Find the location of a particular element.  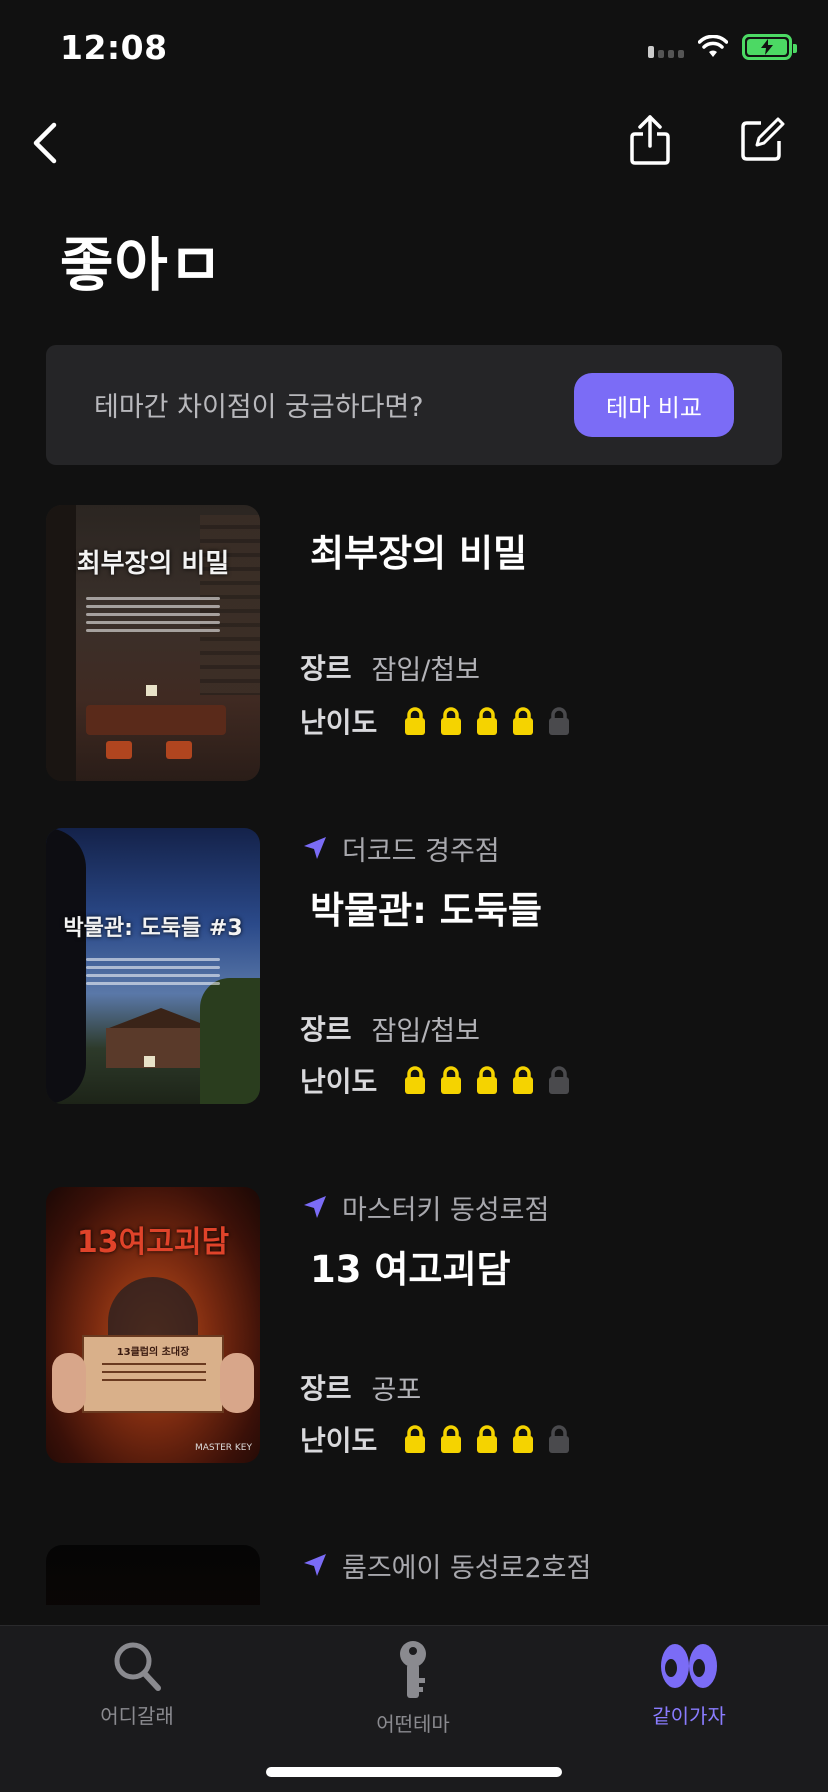

chevron-left-icon is located at coordinates (45, 143).